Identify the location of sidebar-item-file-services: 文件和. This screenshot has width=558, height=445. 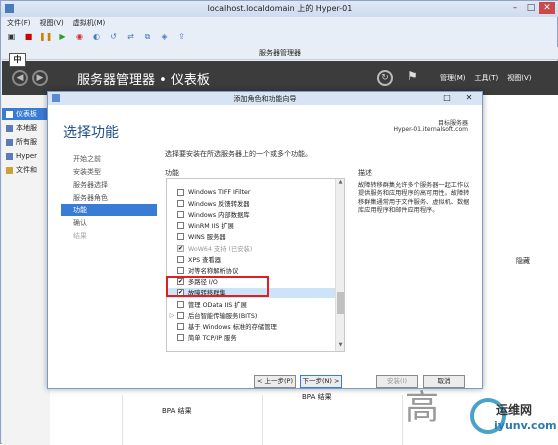
(26, 170).